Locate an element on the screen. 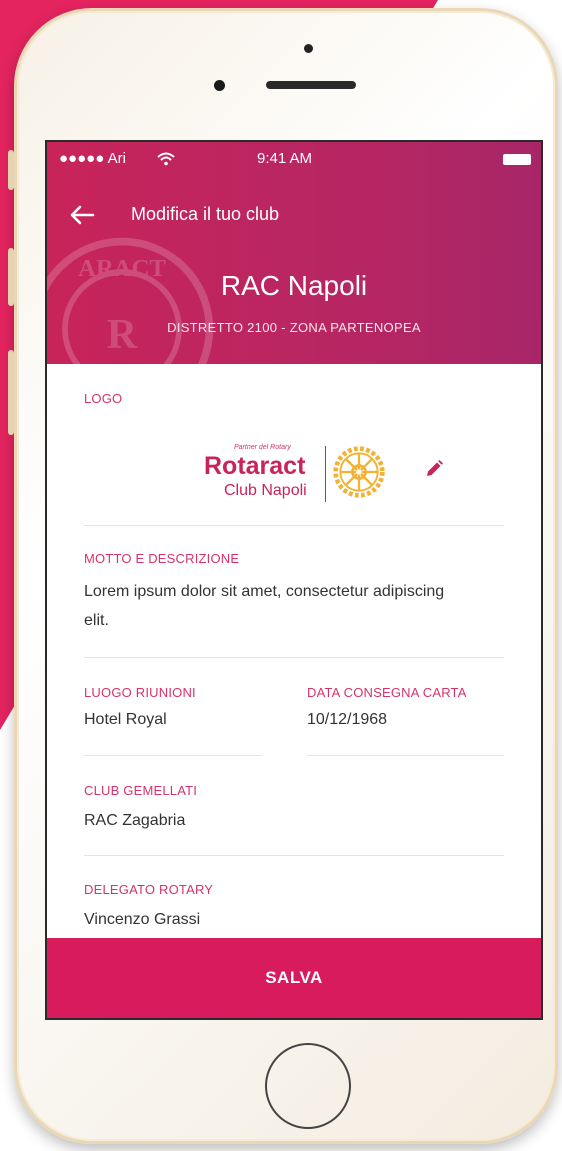  phone-sensor is located at coordinates (308, 48).